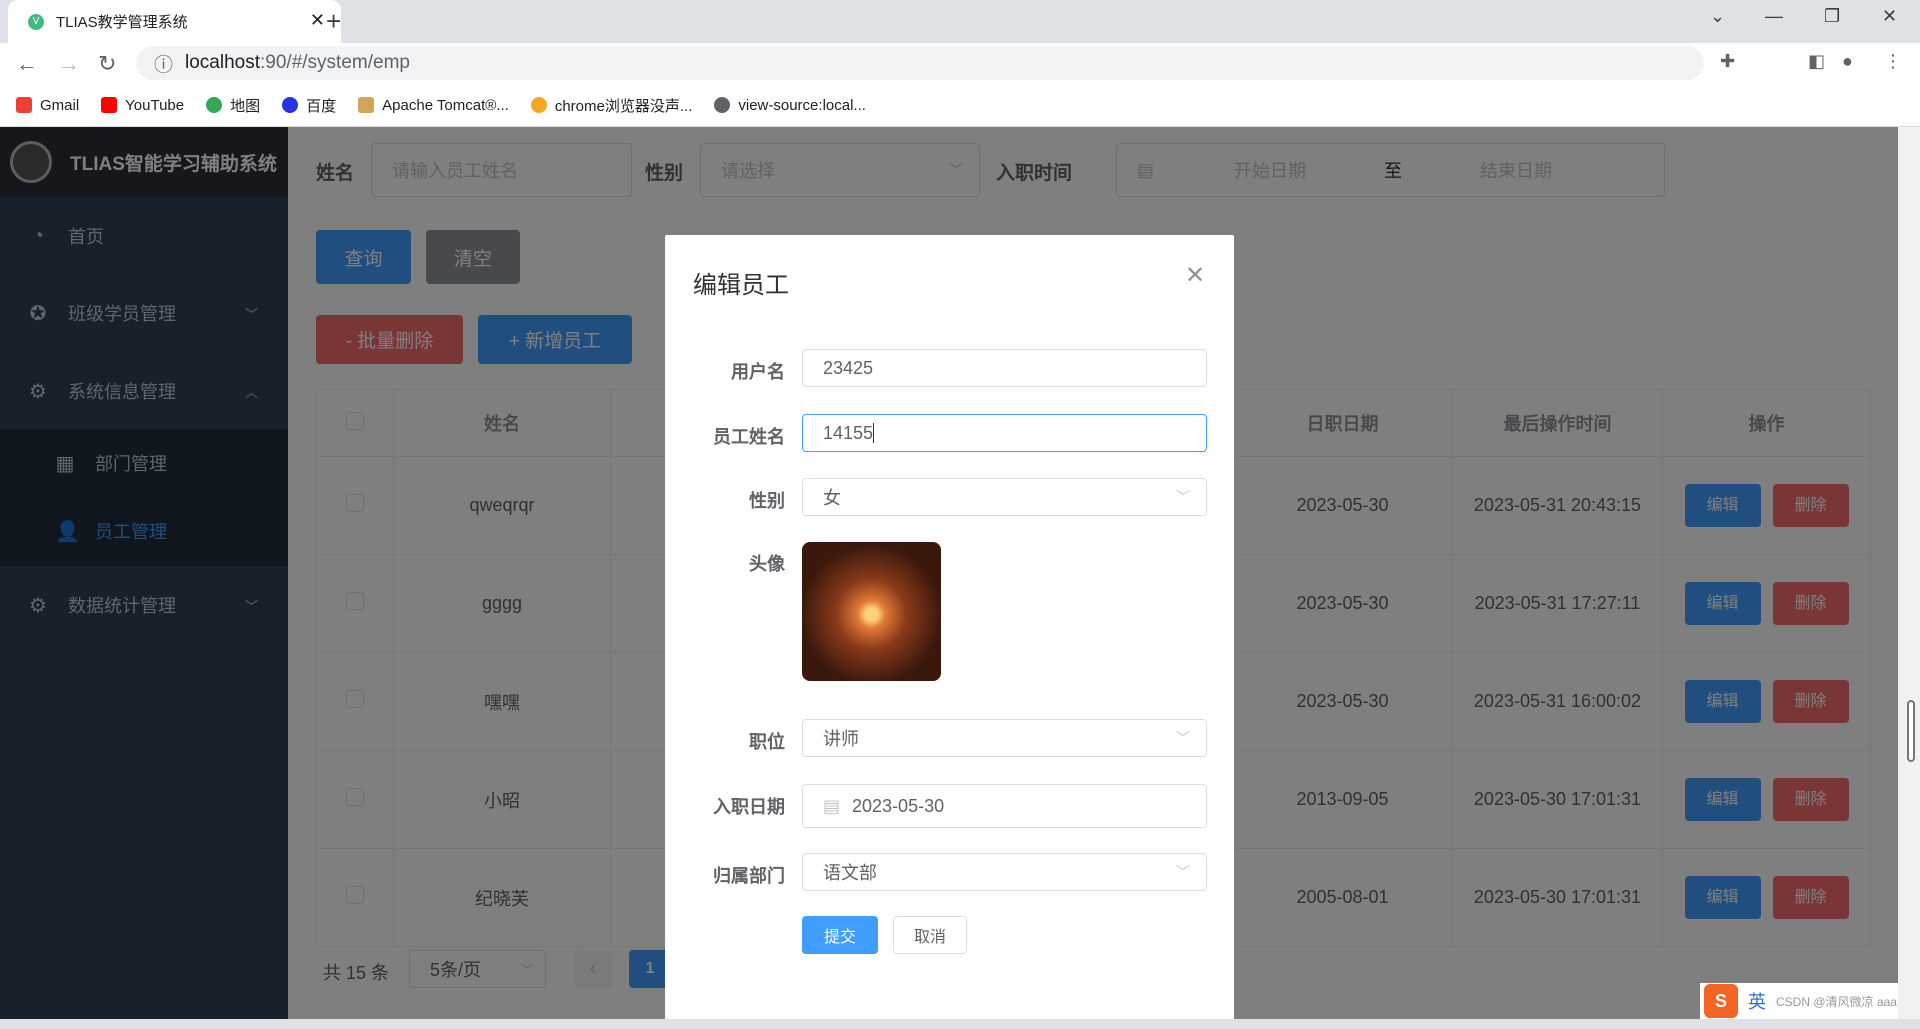 The width and height of the screenshot is (1920, 1029). Describe the element at coordinates (1855, 64) in the screenshot. I see `profile-icon: ●` at that location.